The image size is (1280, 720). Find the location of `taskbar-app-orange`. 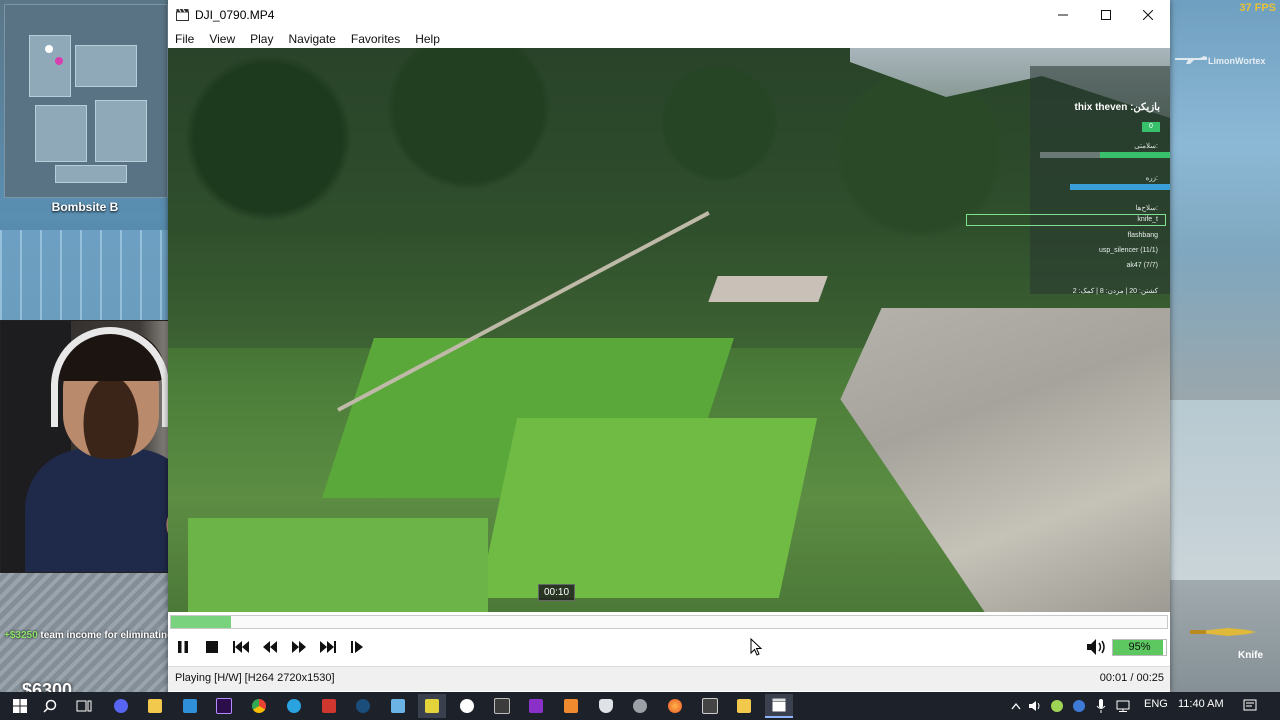

taskbar-app-orange is located at coordinates (571, 706).